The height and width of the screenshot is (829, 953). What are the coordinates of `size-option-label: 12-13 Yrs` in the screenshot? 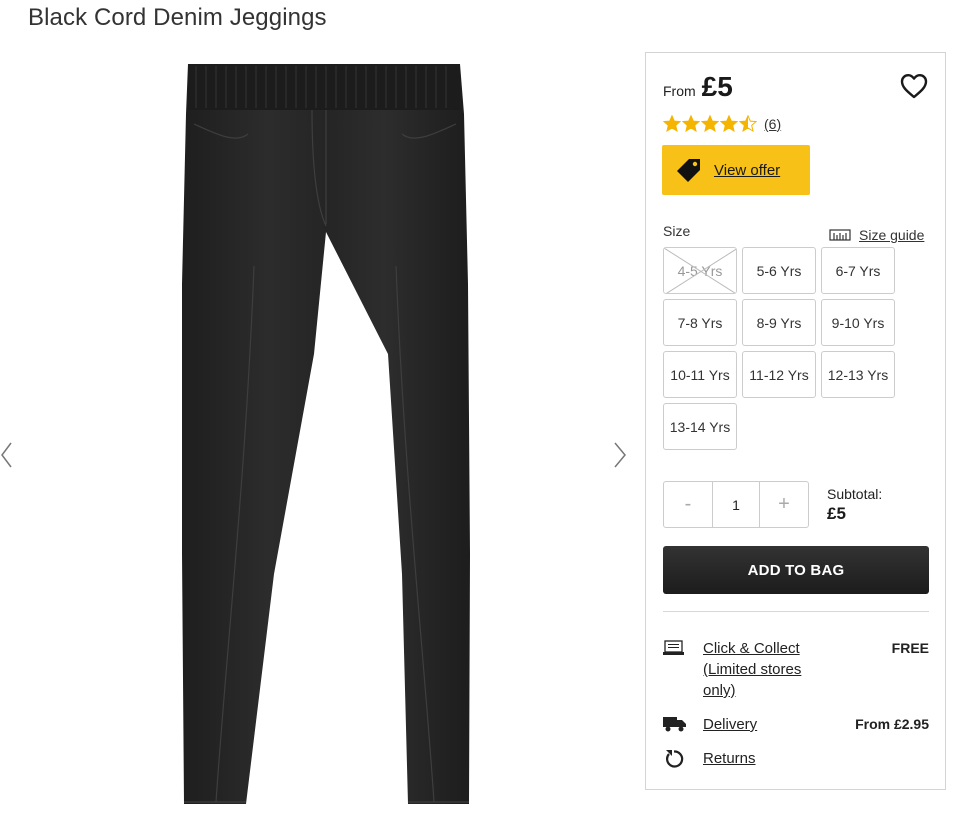 It's located at (858, 374).